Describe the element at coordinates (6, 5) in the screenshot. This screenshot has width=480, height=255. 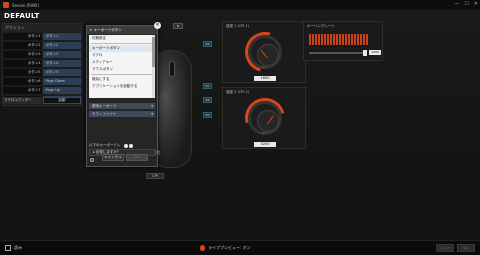
I see `app-logo-icon` at that location.